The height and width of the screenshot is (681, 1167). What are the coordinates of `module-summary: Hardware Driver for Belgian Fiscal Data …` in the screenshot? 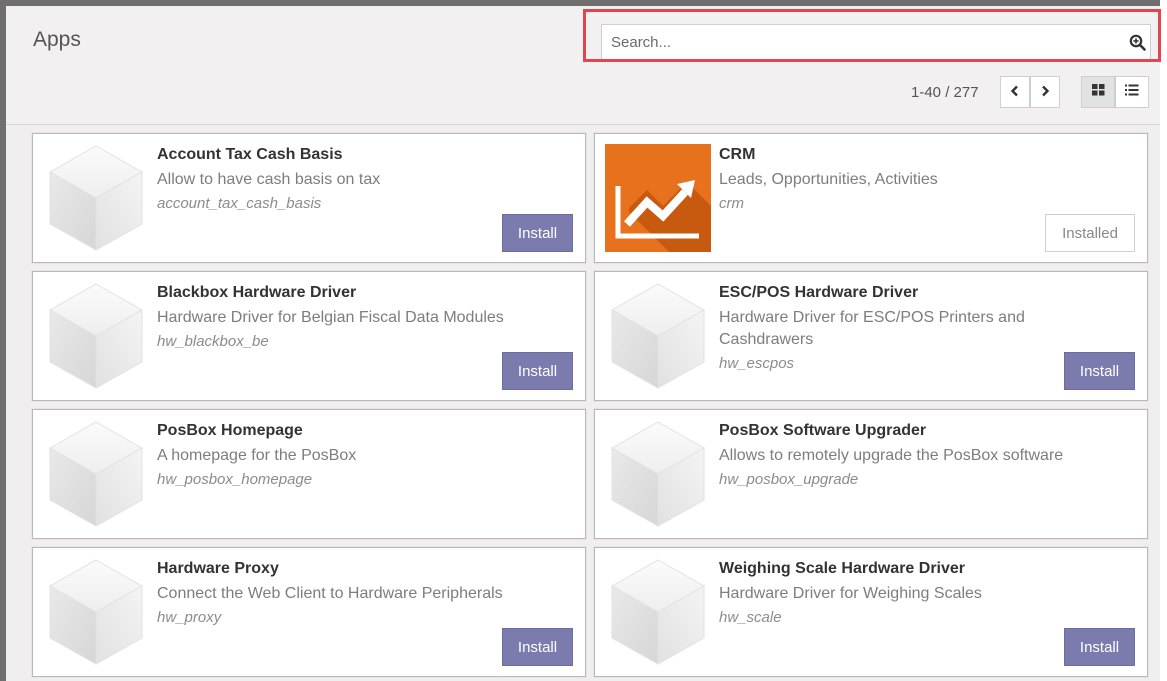 It's located at (330, 317).